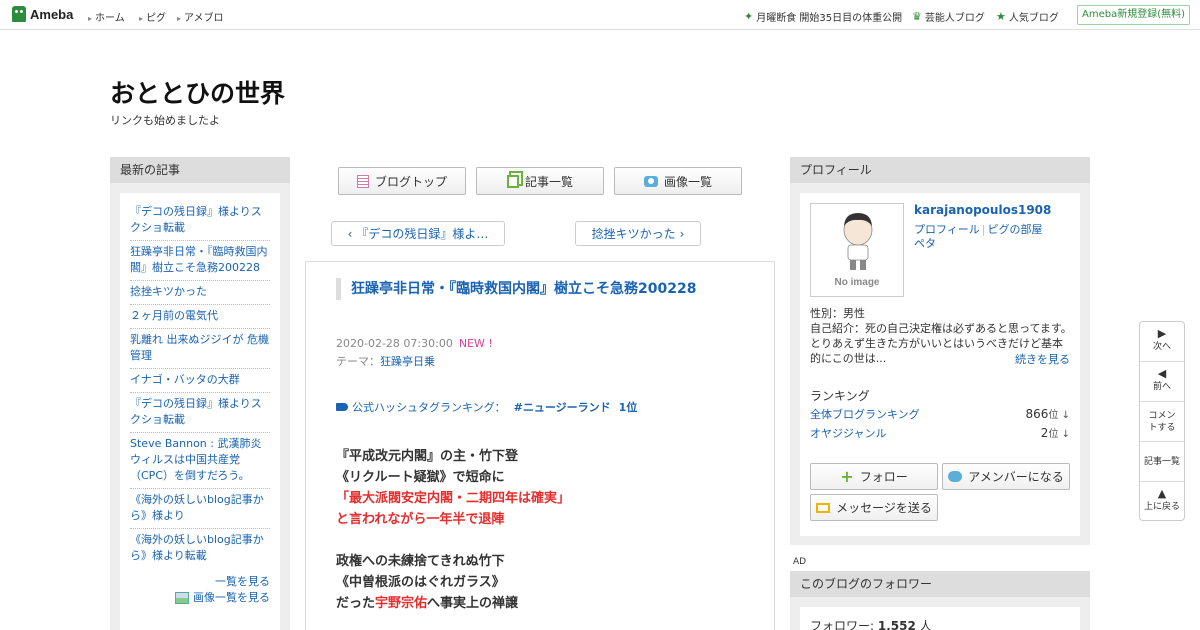  I want to click on next-article-link: 捻挫キツかった ›, so click(638, 233).